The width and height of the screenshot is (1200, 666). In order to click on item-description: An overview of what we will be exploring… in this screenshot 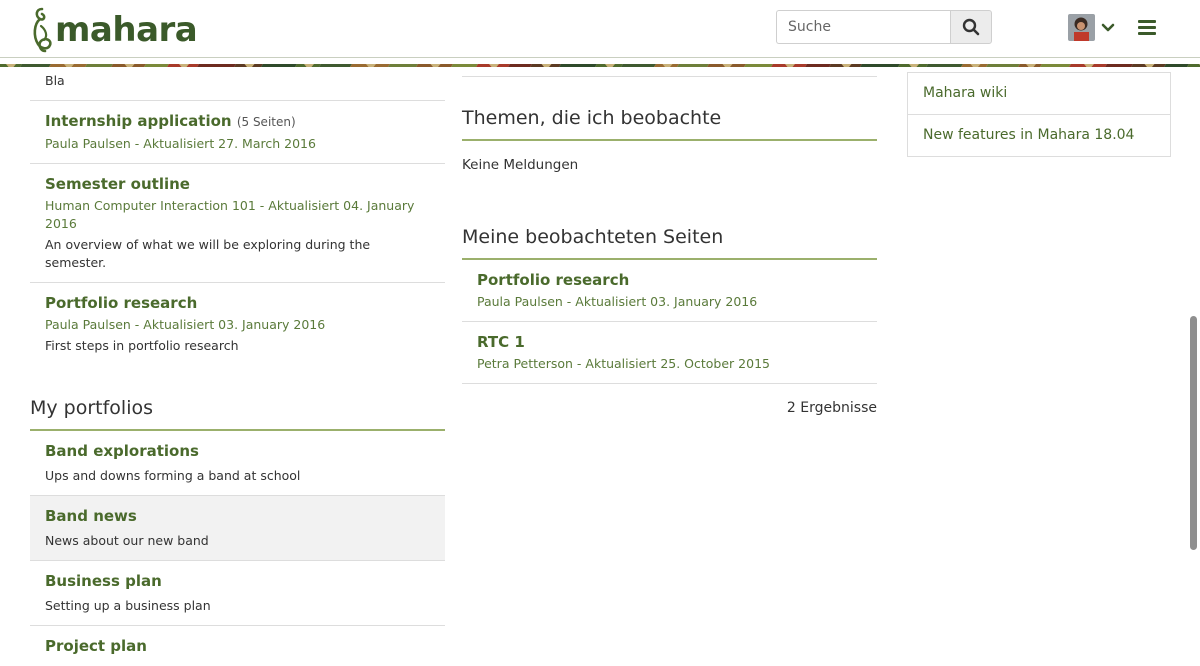, I will do `click(208, 253)`.